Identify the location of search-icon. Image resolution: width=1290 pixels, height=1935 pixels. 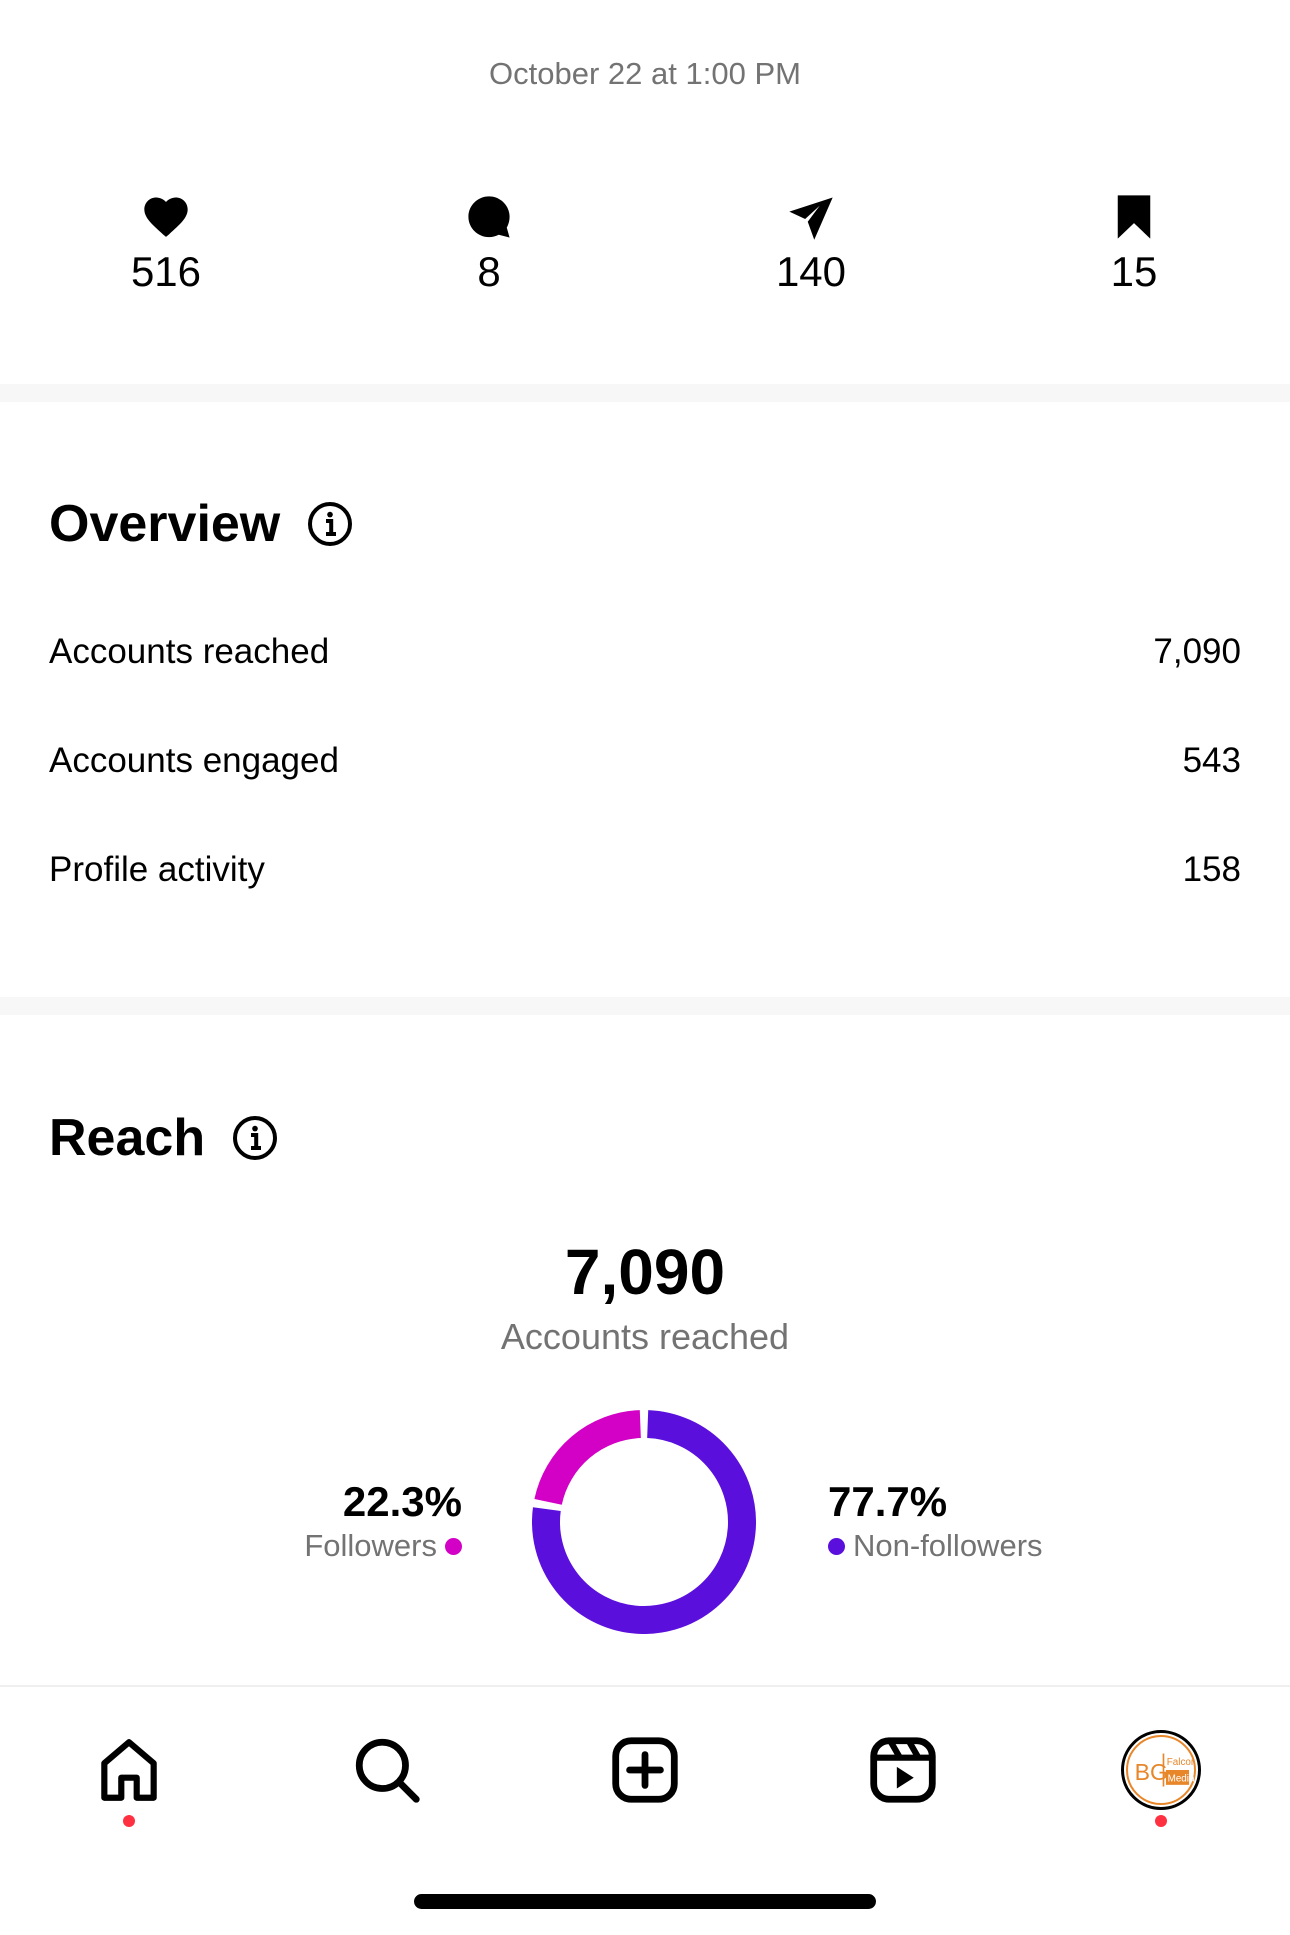
(387, 1770).